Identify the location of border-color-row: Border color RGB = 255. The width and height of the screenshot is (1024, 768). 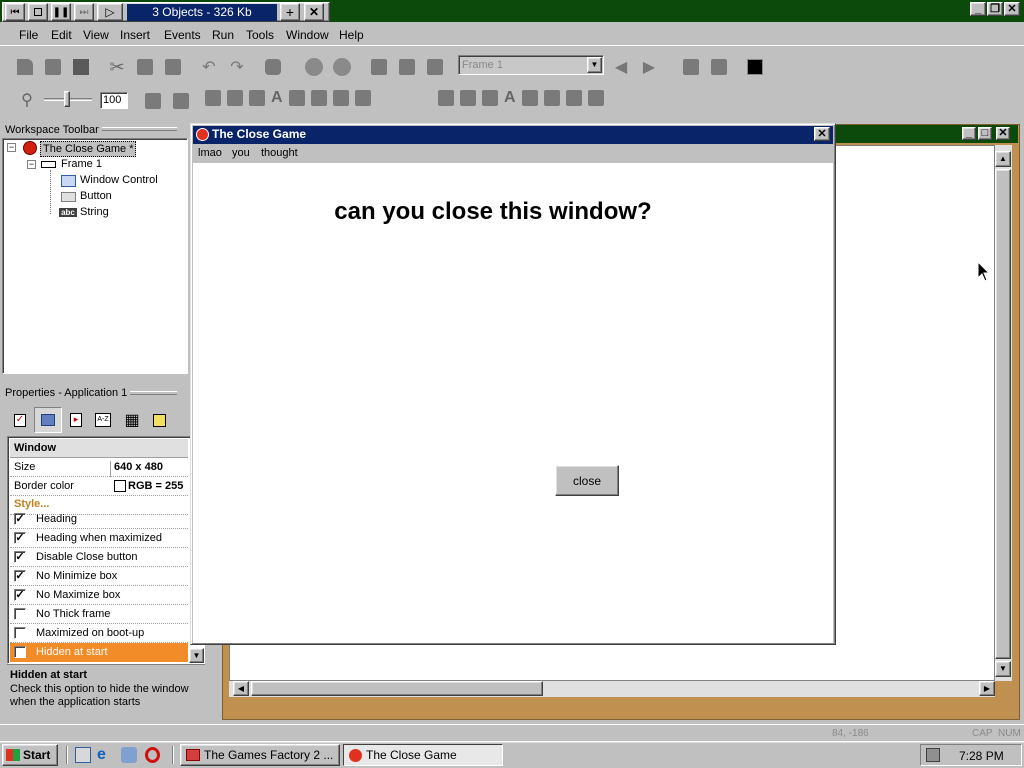
(99, 486).